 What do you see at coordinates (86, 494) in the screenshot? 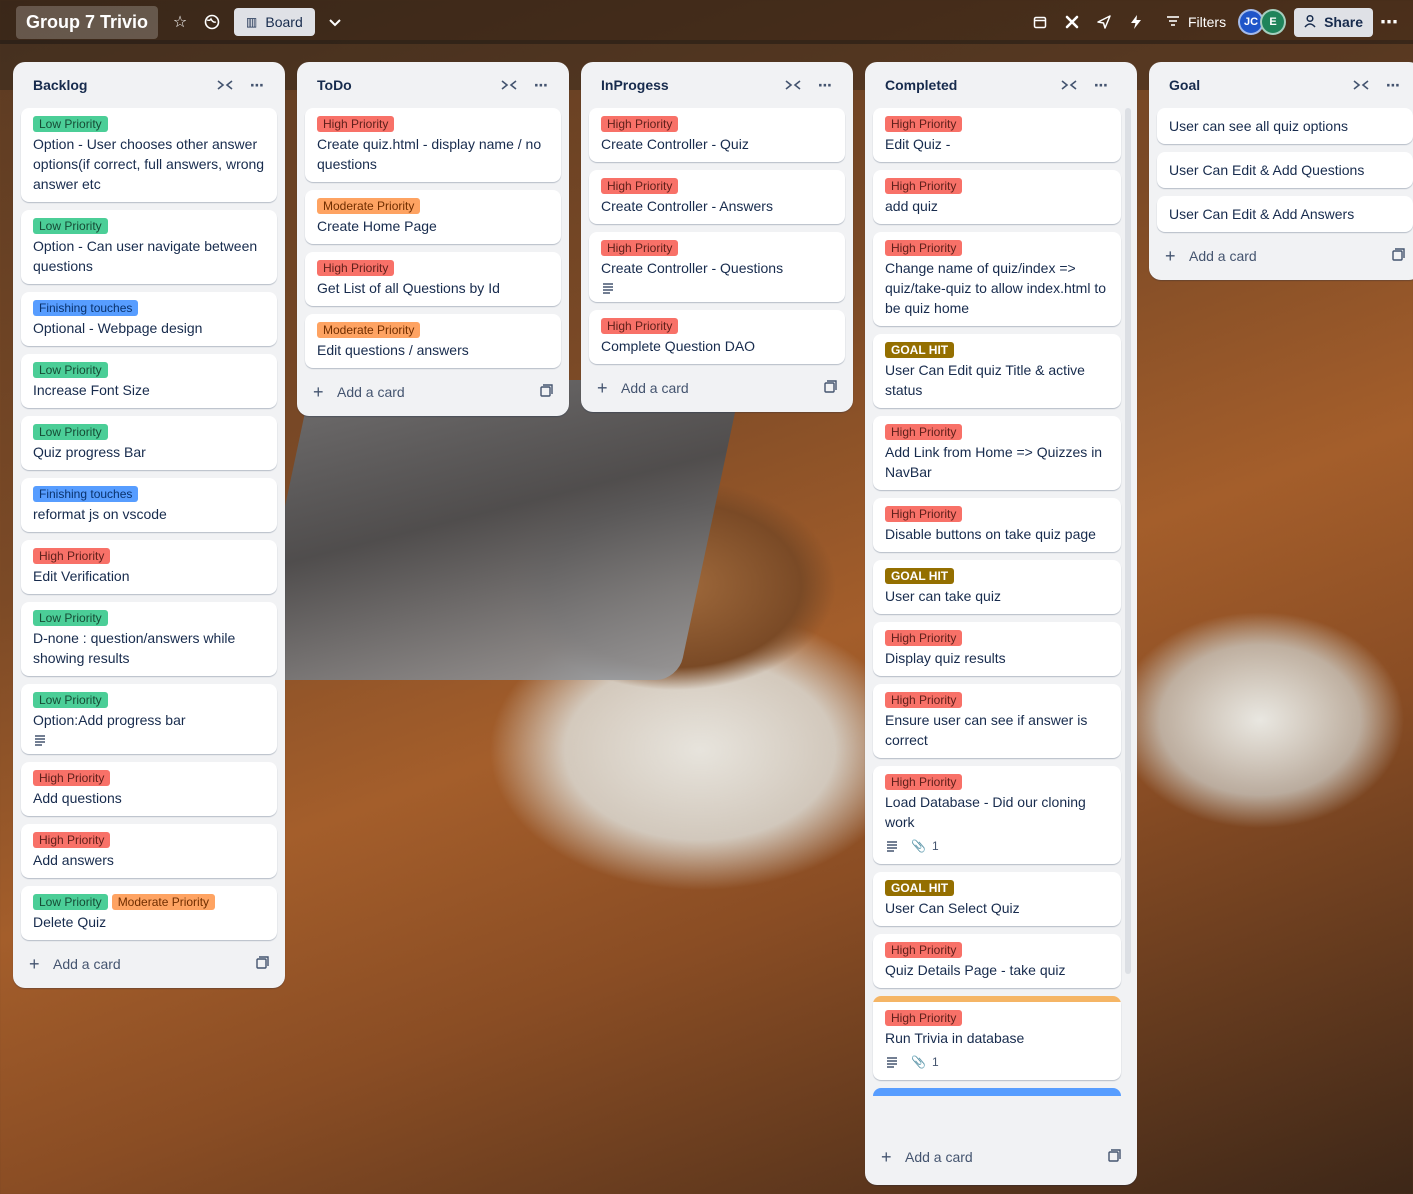
I see `card-label: Finishing touches` at bounding box center [86, 494].